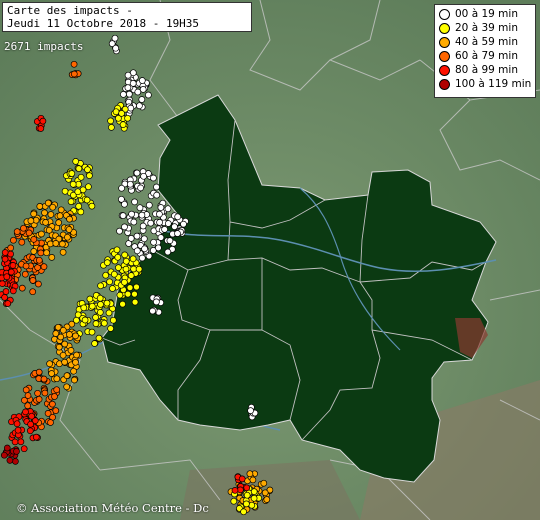  Describe the element at coordinates (112, 508) in the screenshot. I see `copyright: © Association Météo Centre - Dc` at that location.